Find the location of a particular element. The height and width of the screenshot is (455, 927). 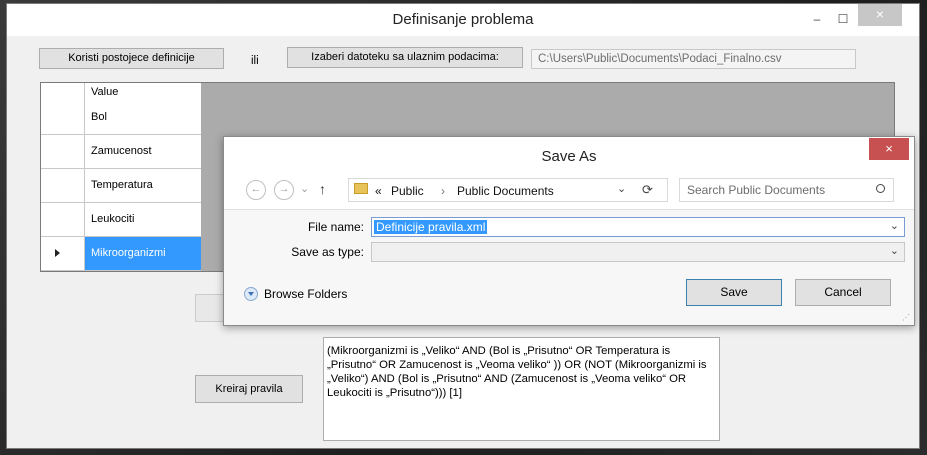

current-row-arrow-icon is located at coordinates (57, 253).